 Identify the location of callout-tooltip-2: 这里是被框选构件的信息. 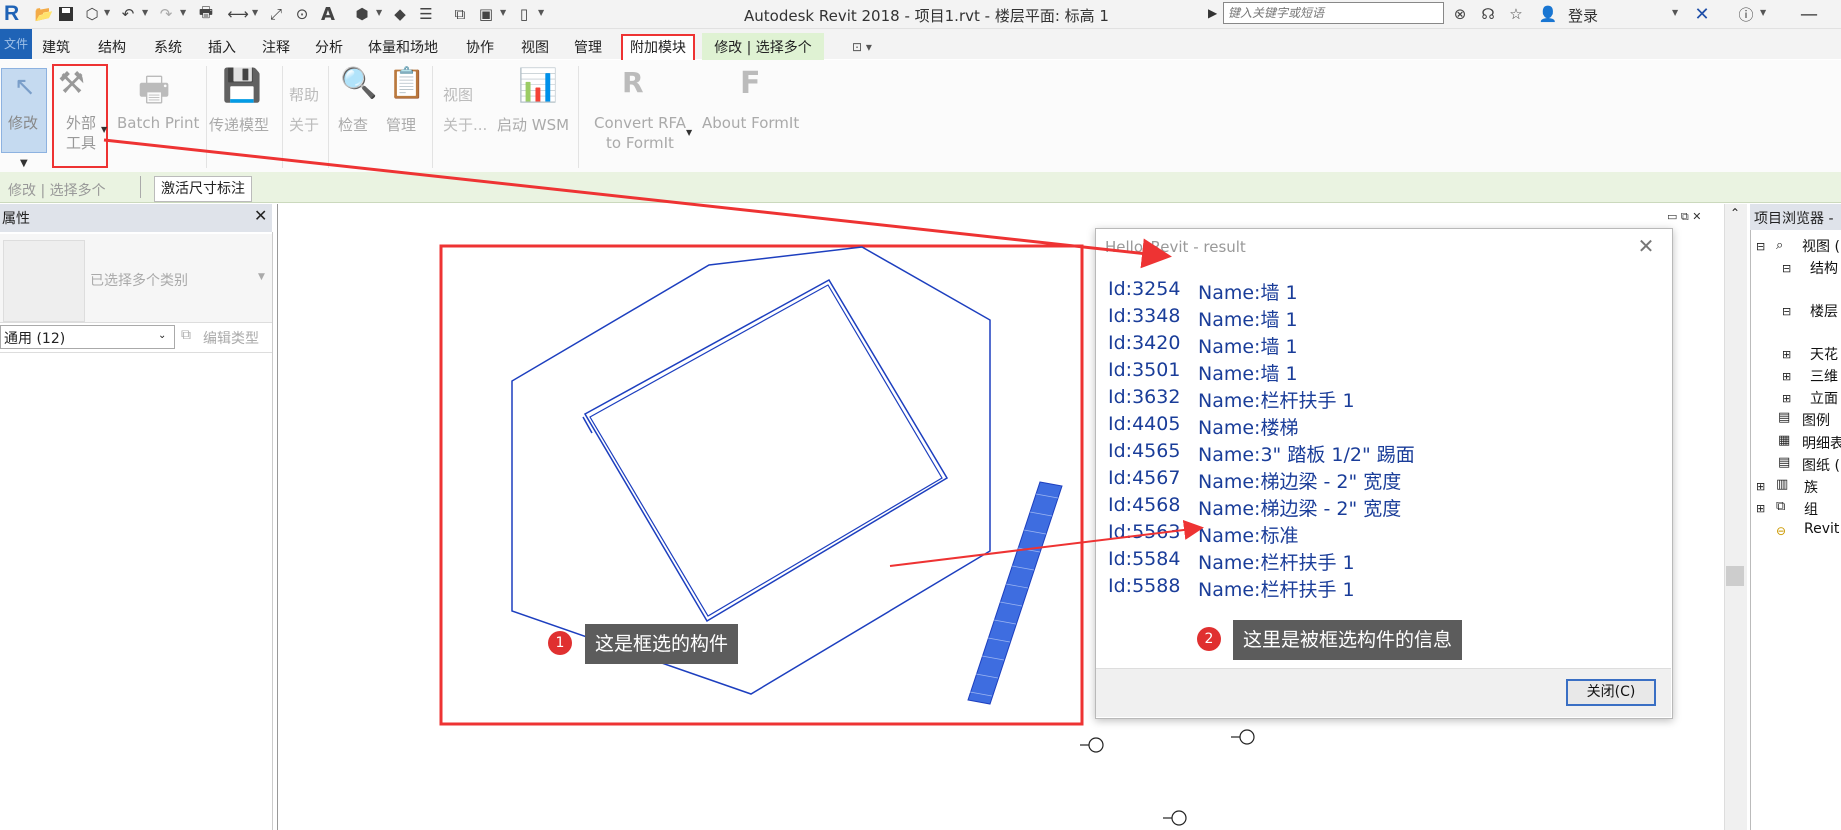
(1348, 640).